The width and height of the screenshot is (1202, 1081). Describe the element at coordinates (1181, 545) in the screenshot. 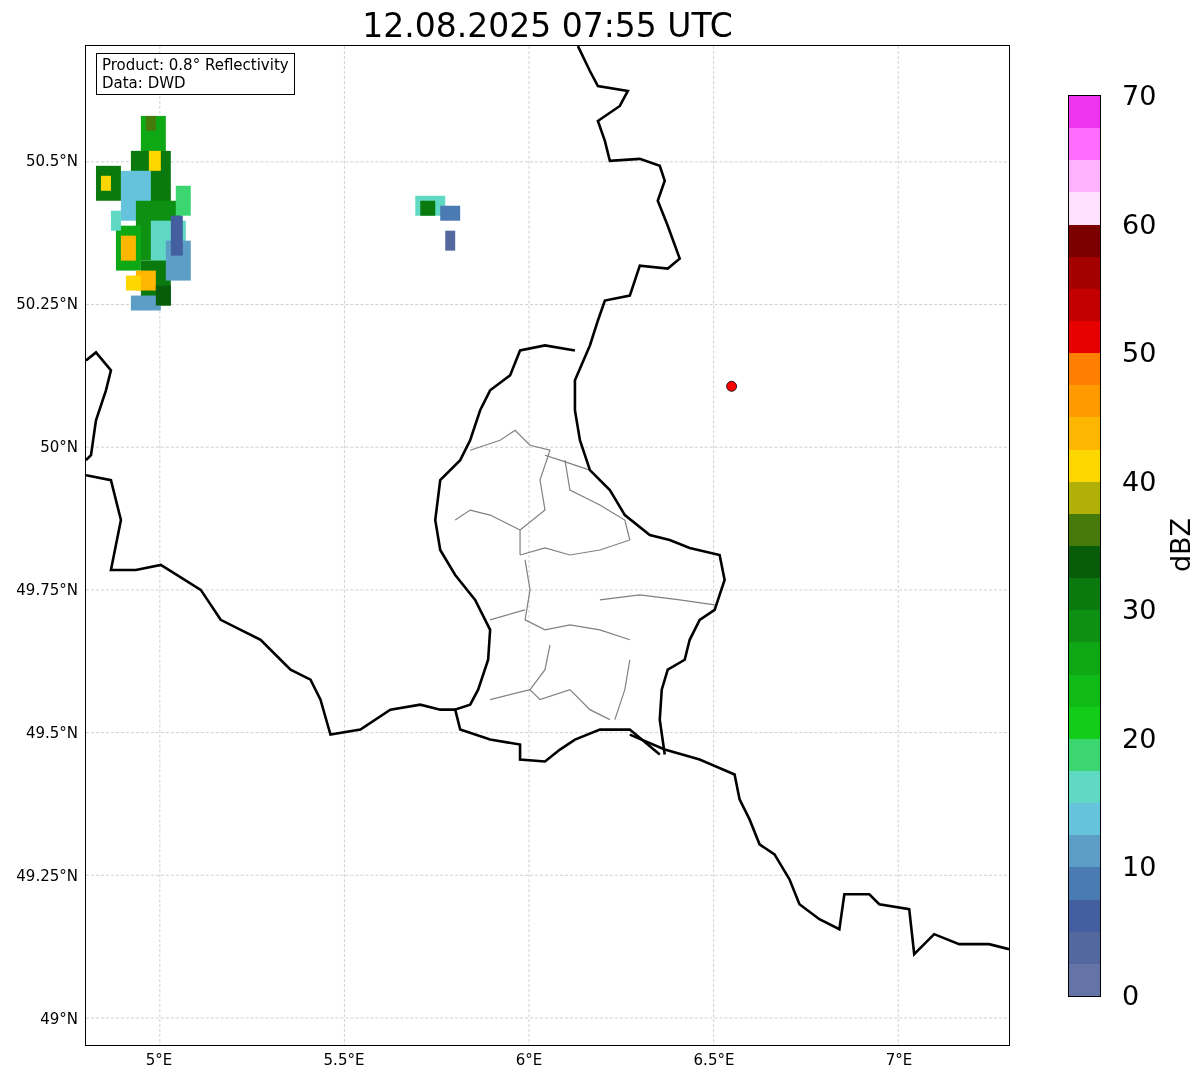

I see `colorbar-label: dBZ` at that location.